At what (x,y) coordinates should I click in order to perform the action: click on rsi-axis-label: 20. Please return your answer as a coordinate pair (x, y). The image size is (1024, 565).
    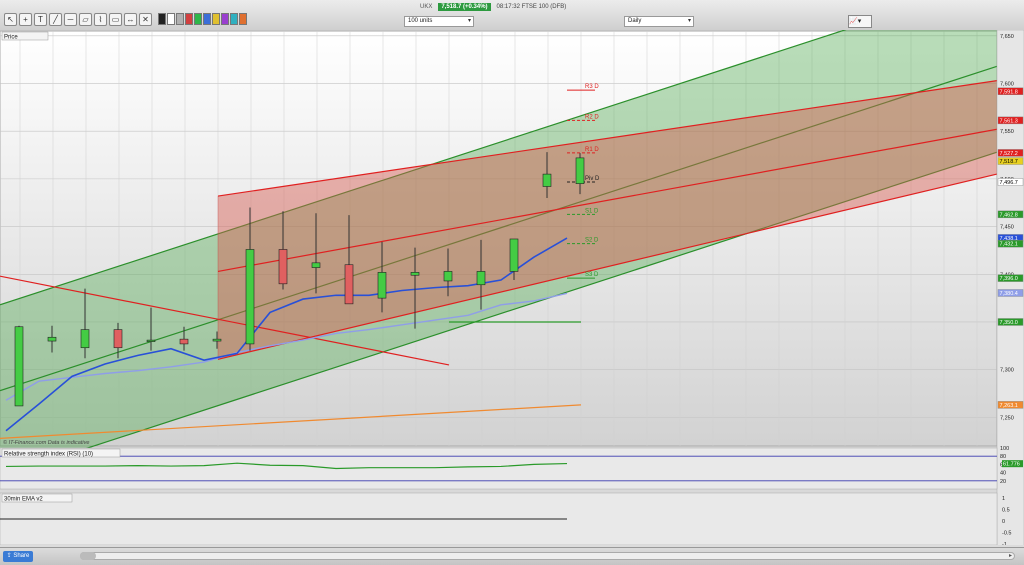
    Looking at the image, I should click on (1003, 482).